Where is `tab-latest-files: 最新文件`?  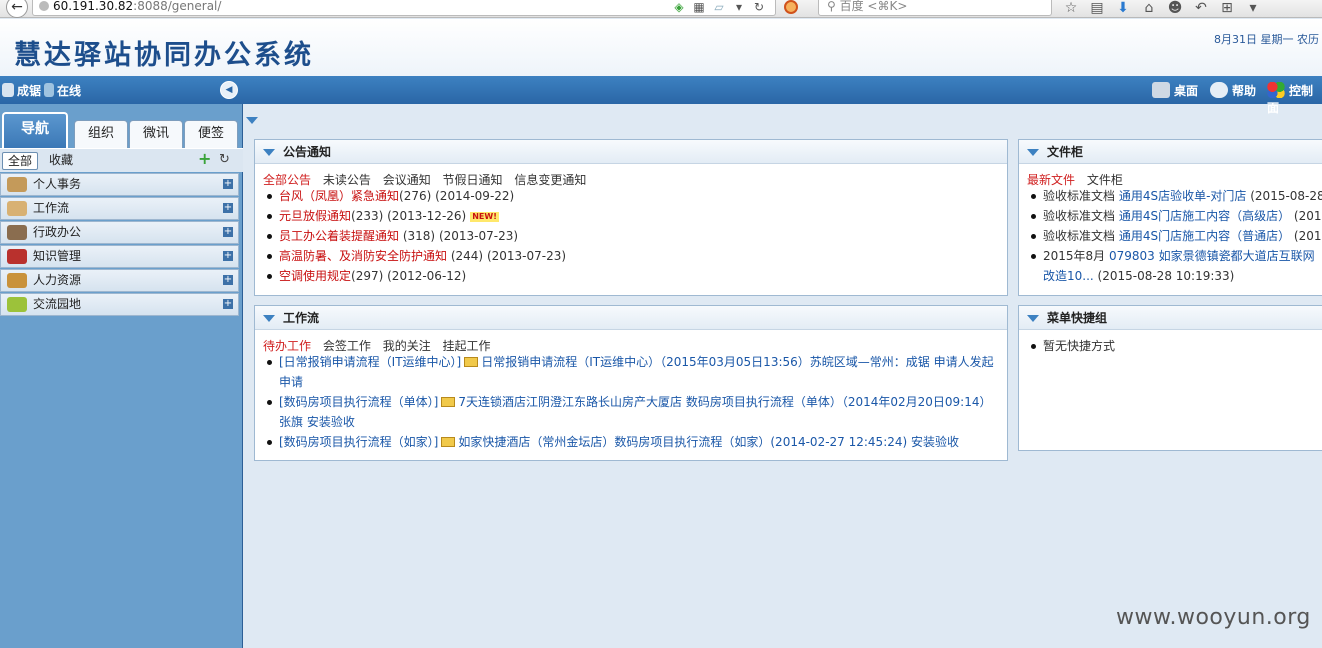 tab-latest-files: 最新文件 is located at coordinates (1051, 180).